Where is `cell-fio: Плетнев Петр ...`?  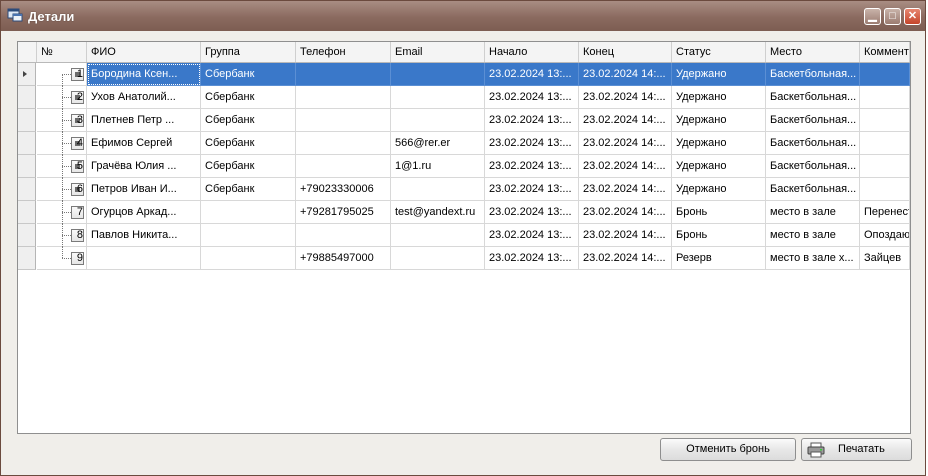 cell-fio: Плетнев Петр ... is located at coordinates (144, 120).